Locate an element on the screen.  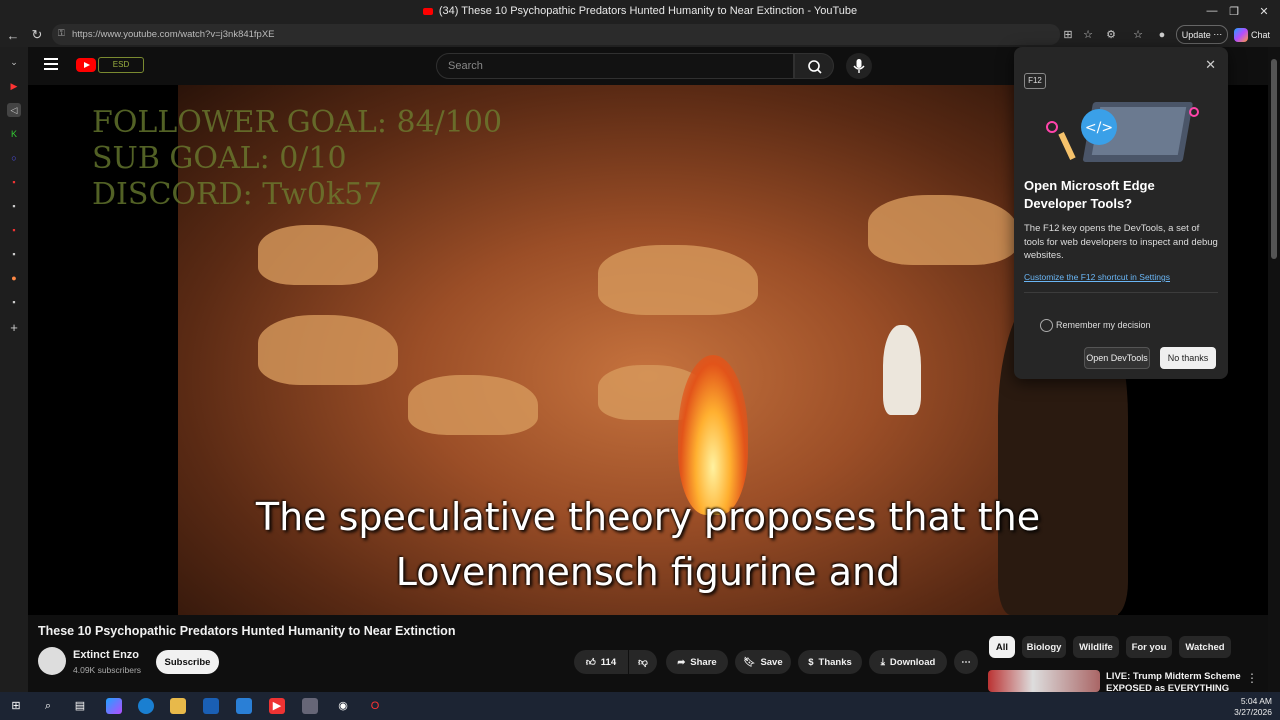
chip-biology: Biology is located at coordinates (1044, 647).